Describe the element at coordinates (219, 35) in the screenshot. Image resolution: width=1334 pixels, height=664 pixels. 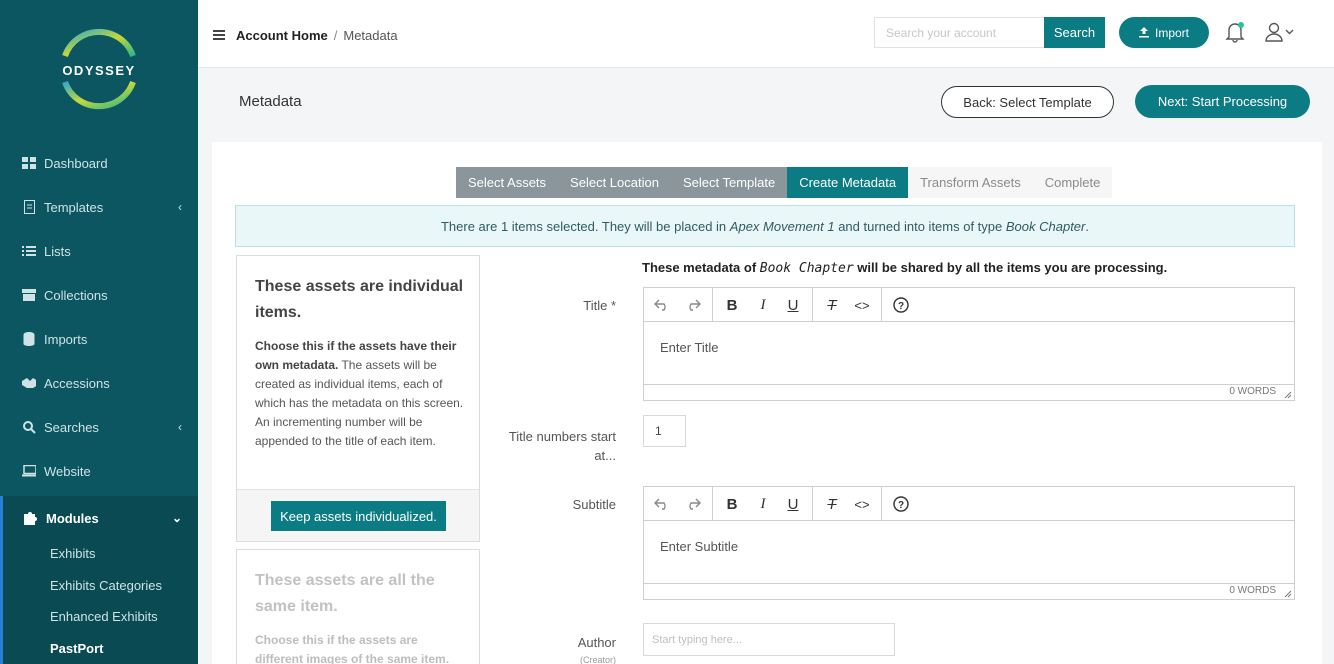
I see `menu-icon` at that location.